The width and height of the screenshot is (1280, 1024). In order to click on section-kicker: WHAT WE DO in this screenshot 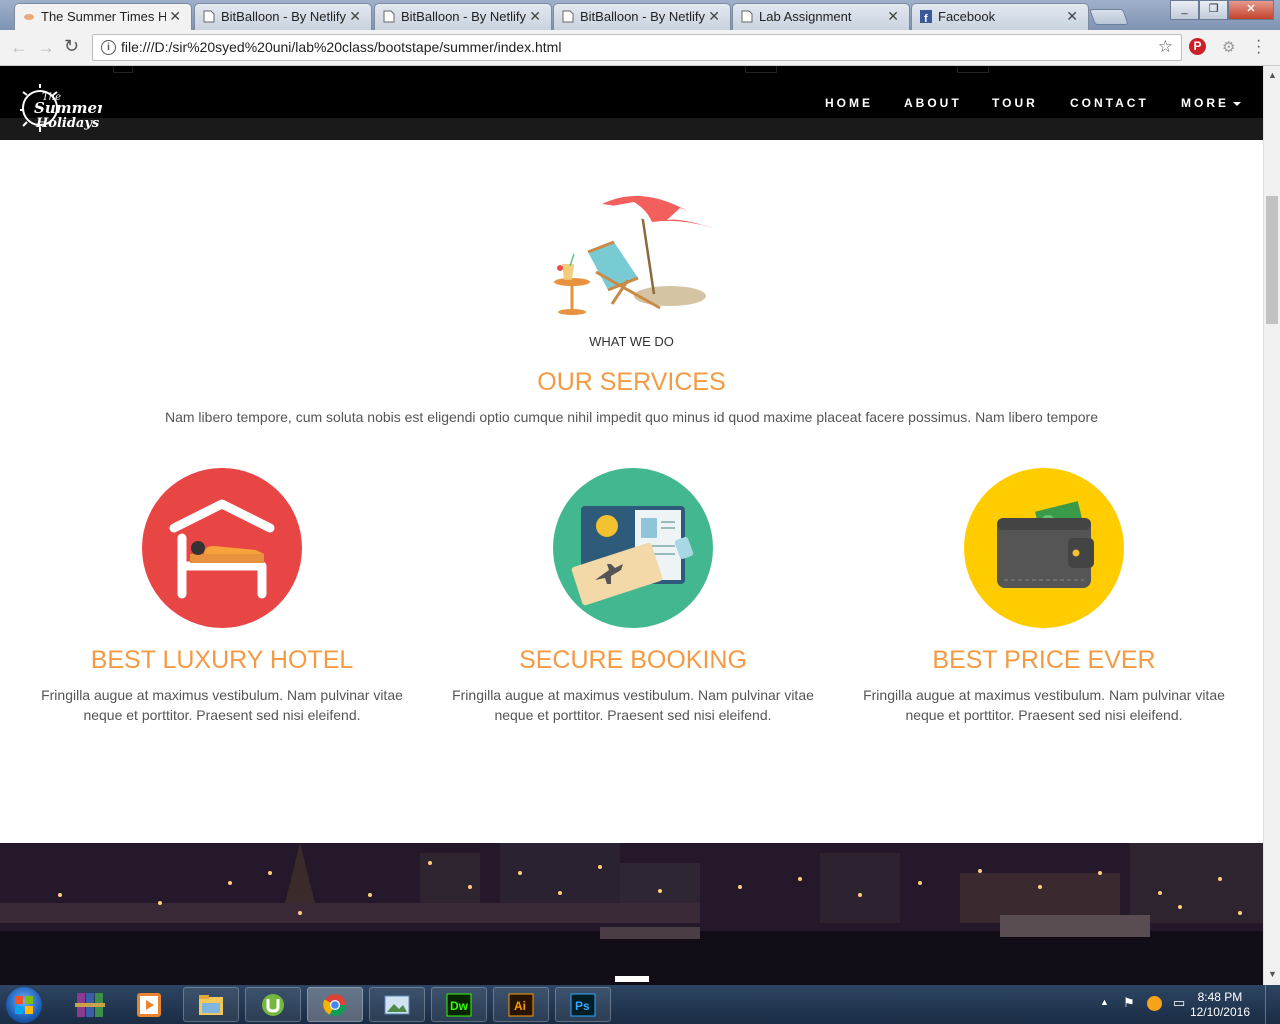, I will do `click(631, 341)`.